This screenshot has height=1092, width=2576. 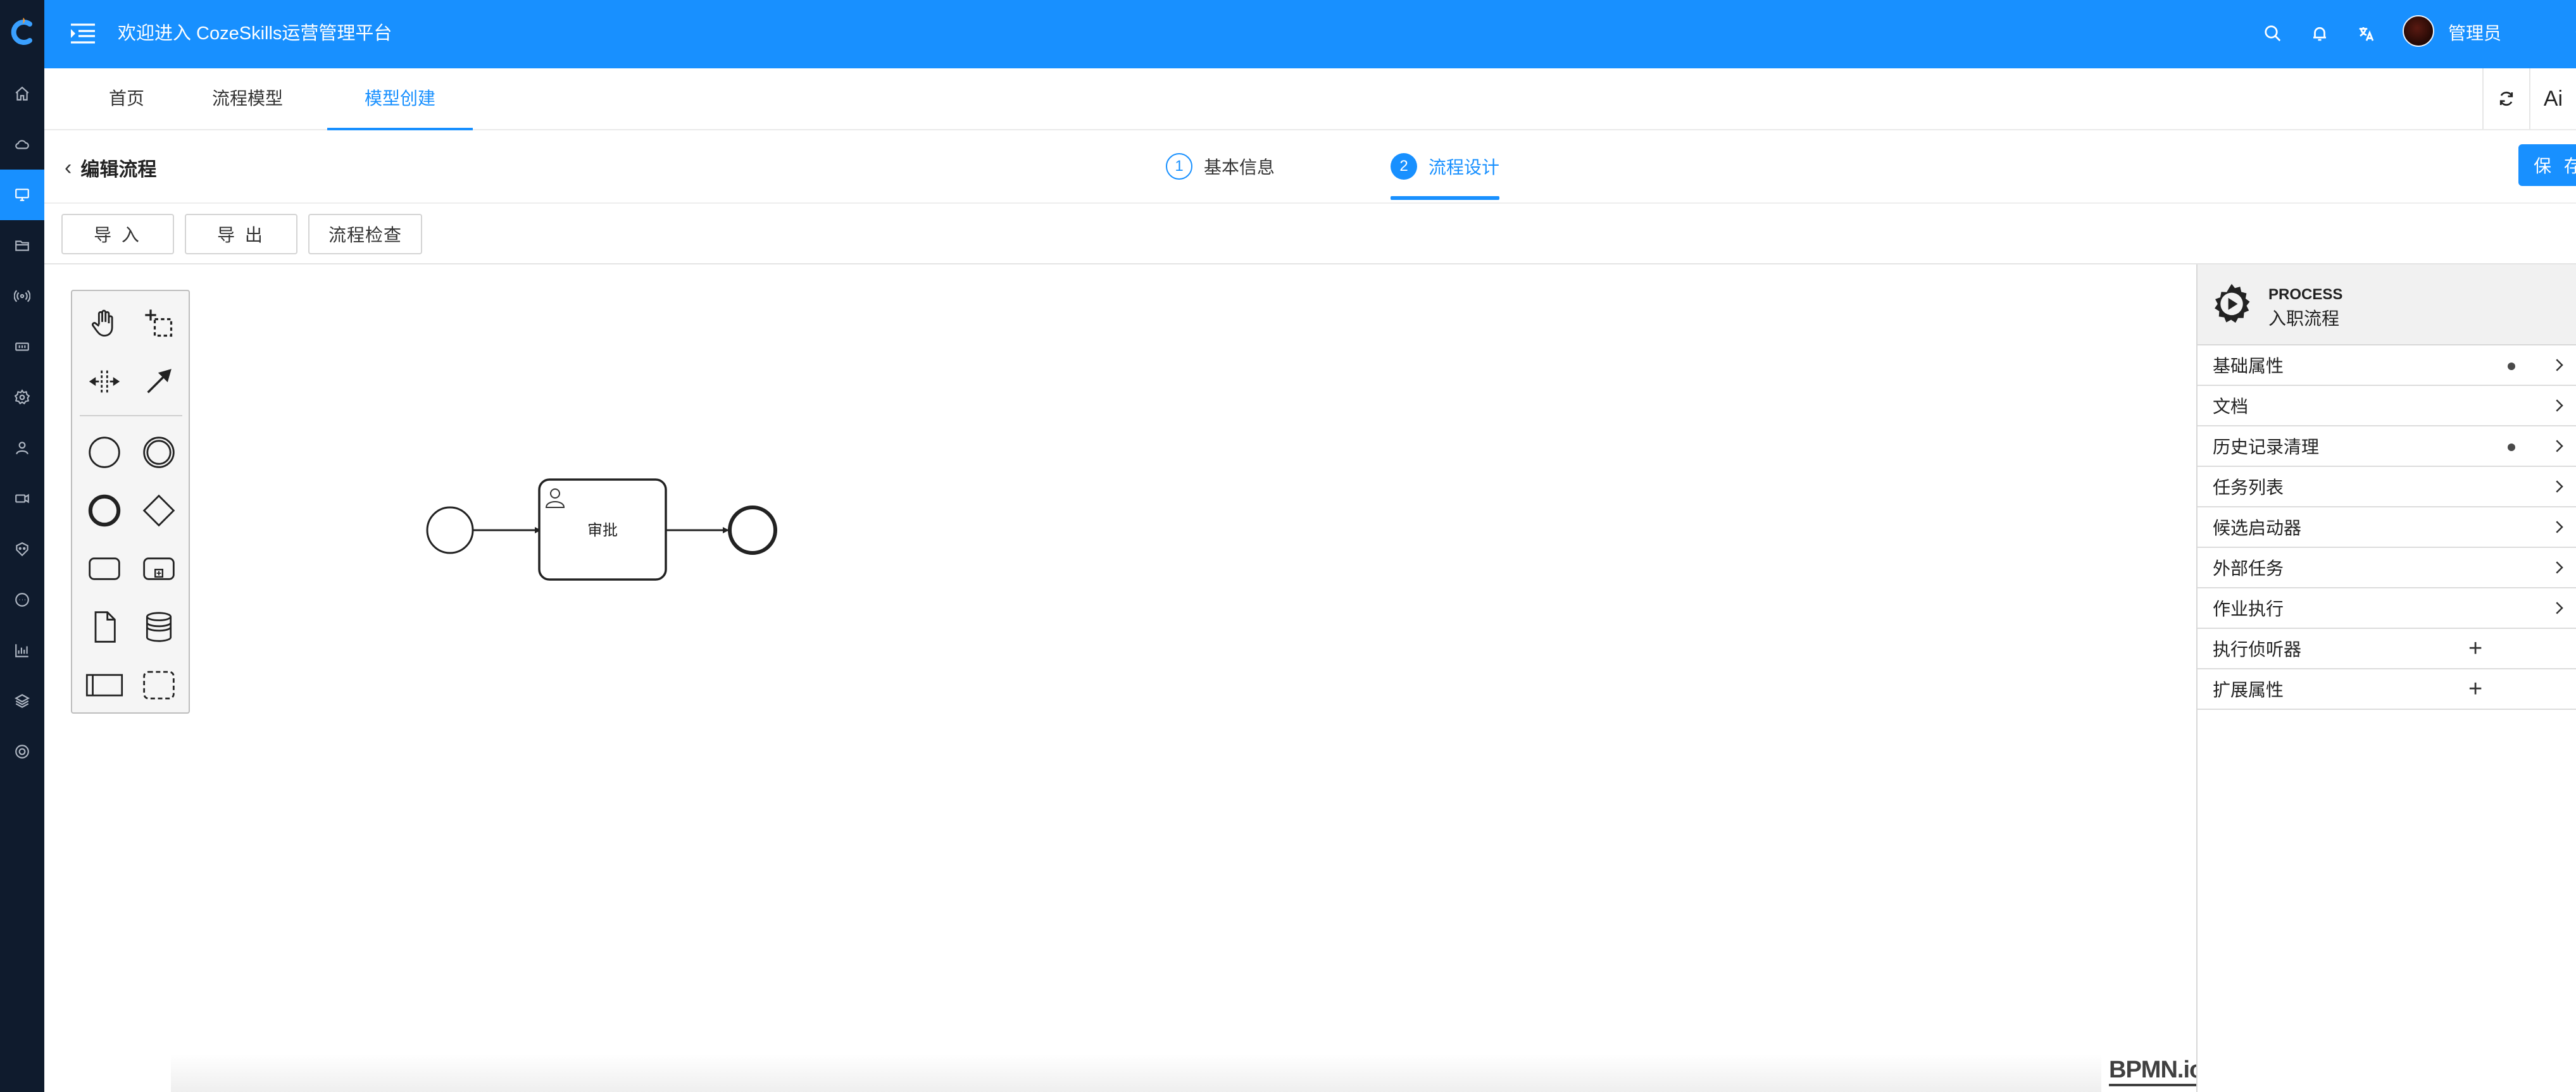 What do you see at coordinates (1179, 166) in the screenshot?
I see `step-number: 1` at bounding box center [1179, 166].